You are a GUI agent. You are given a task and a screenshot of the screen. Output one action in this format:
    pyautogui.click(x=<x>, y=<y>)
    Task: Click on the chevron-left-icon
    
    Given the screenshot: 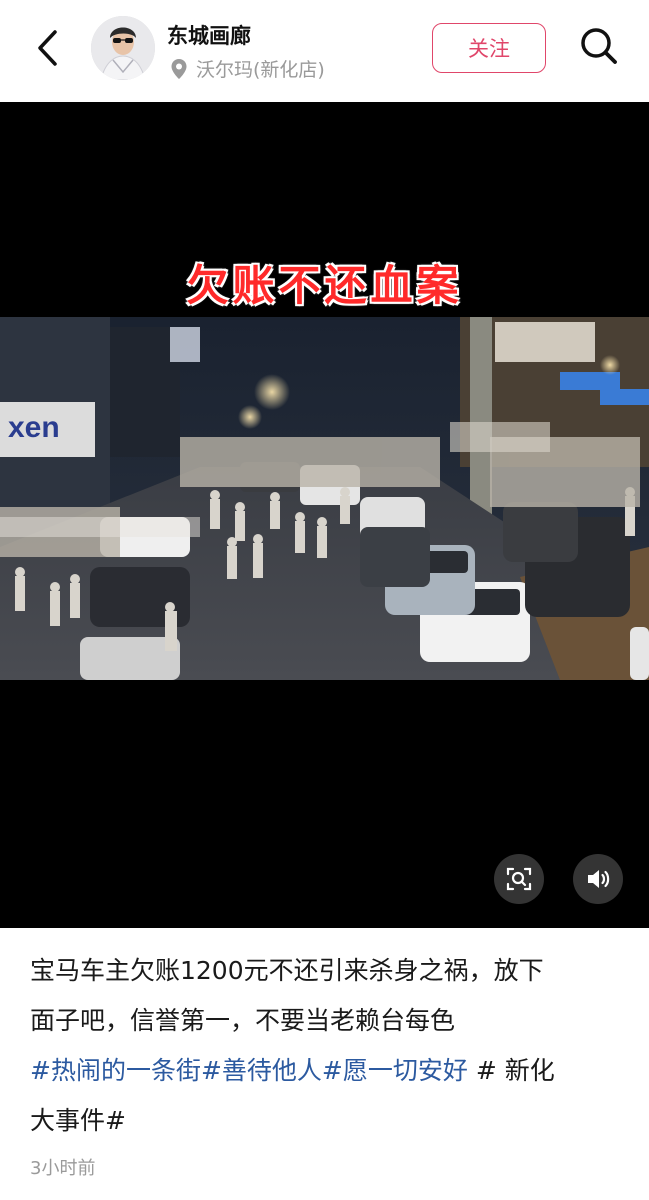 What is the action you would take?
    pyautogui.click(x=47, y=48)
    